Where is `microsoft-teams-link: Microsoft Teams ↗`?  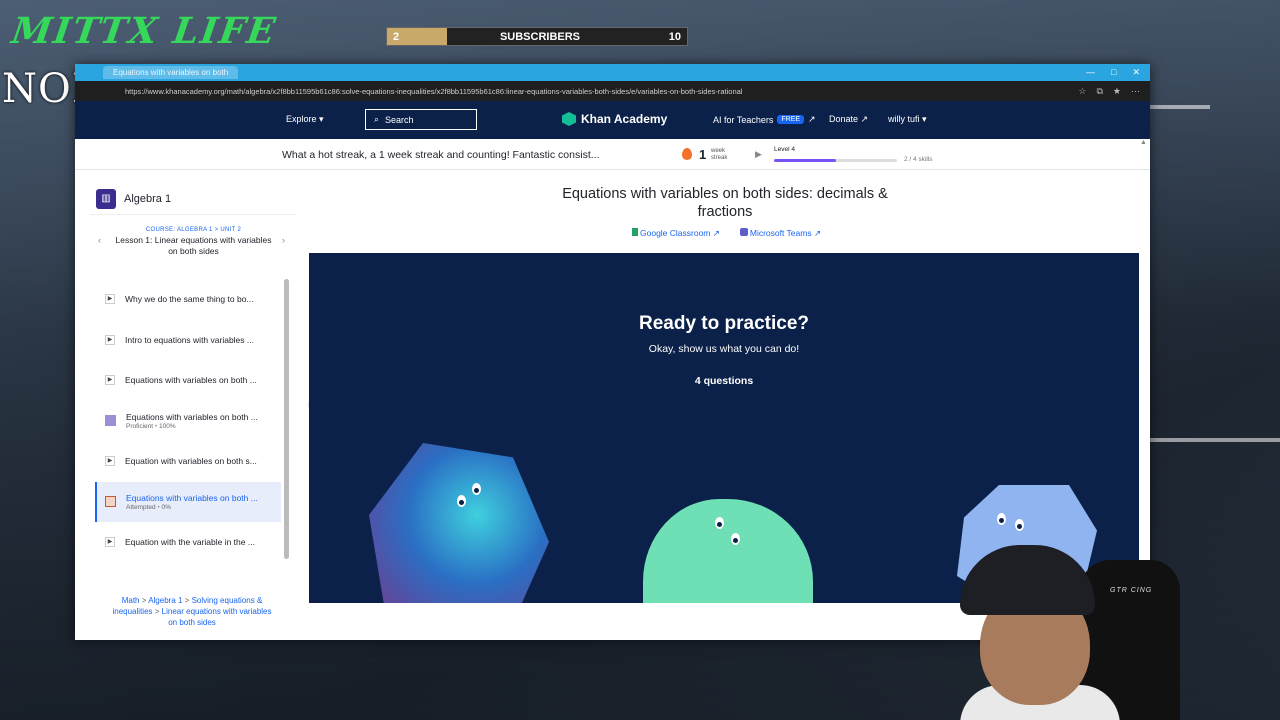
microsoft-teams-link: Microsoft Teams ↗ is located at coordinates (780, 233).